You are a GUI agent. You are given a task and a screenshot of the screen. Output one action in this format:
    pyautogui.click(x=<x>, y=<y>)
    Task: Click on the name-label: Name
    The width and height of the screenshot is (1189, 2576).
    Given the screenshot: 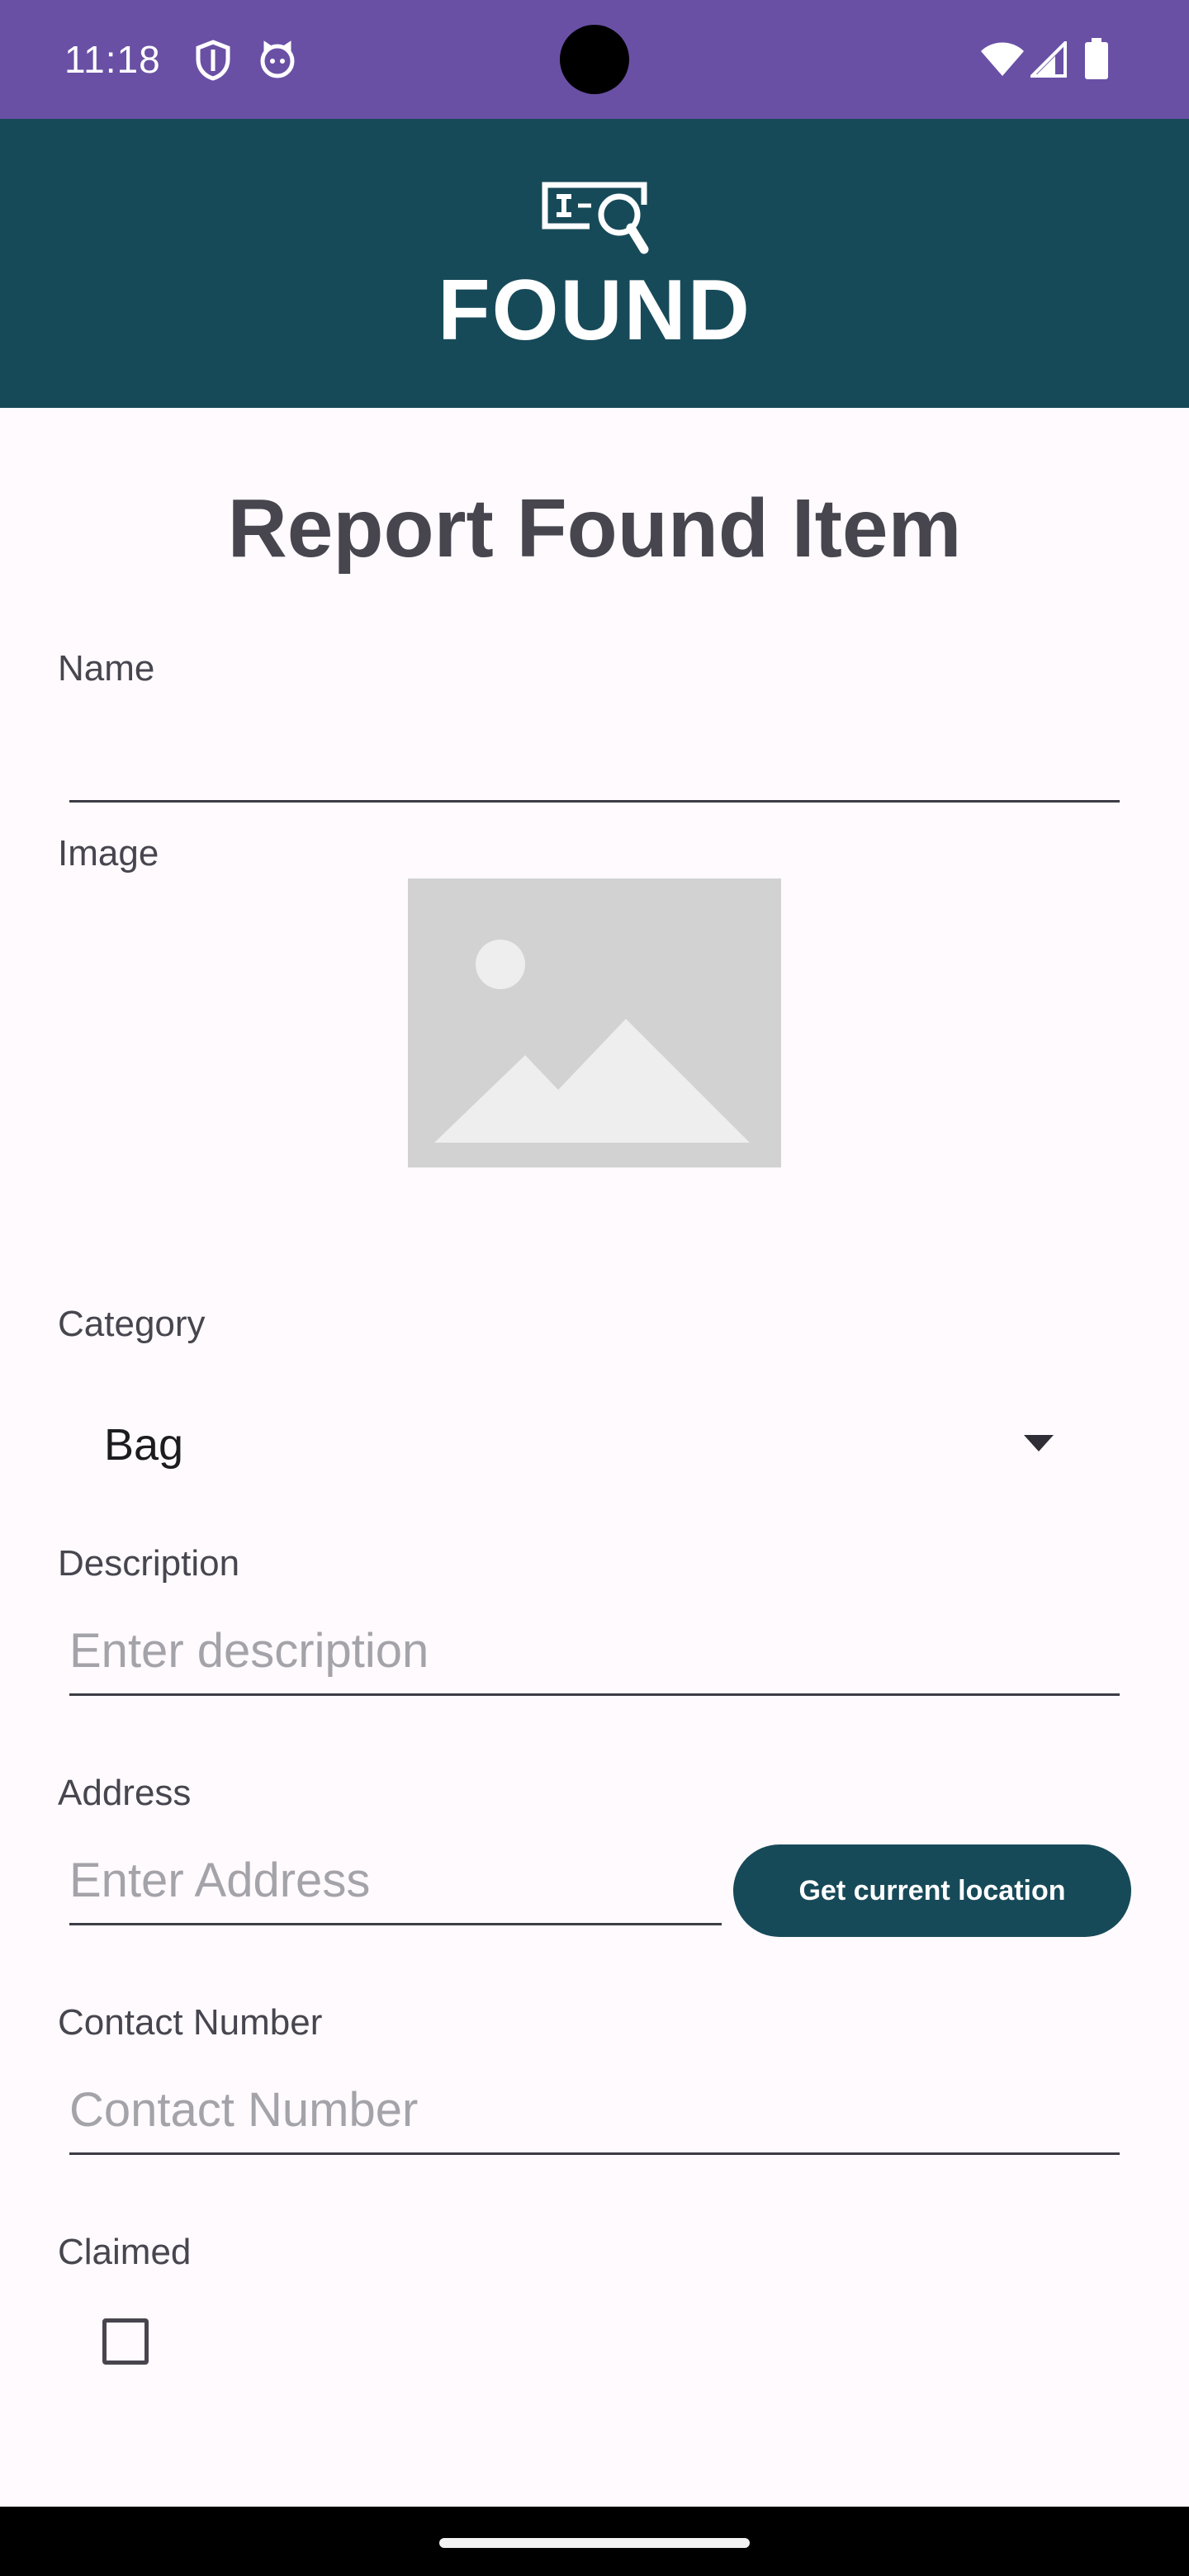 What is the action you would take?
    pyautogui.click(x=106, y=668)
    